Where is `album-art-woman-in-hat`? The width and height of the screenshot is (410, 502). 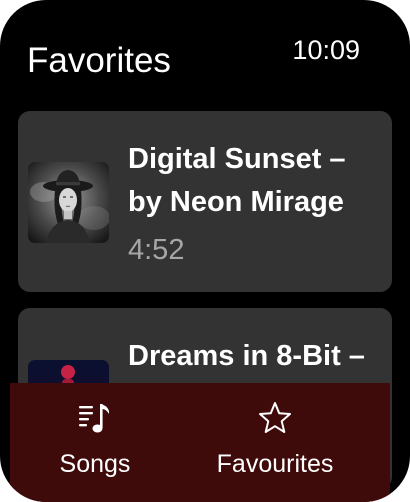 album-art-woman-in-hat is located at coordinates (68, 202).